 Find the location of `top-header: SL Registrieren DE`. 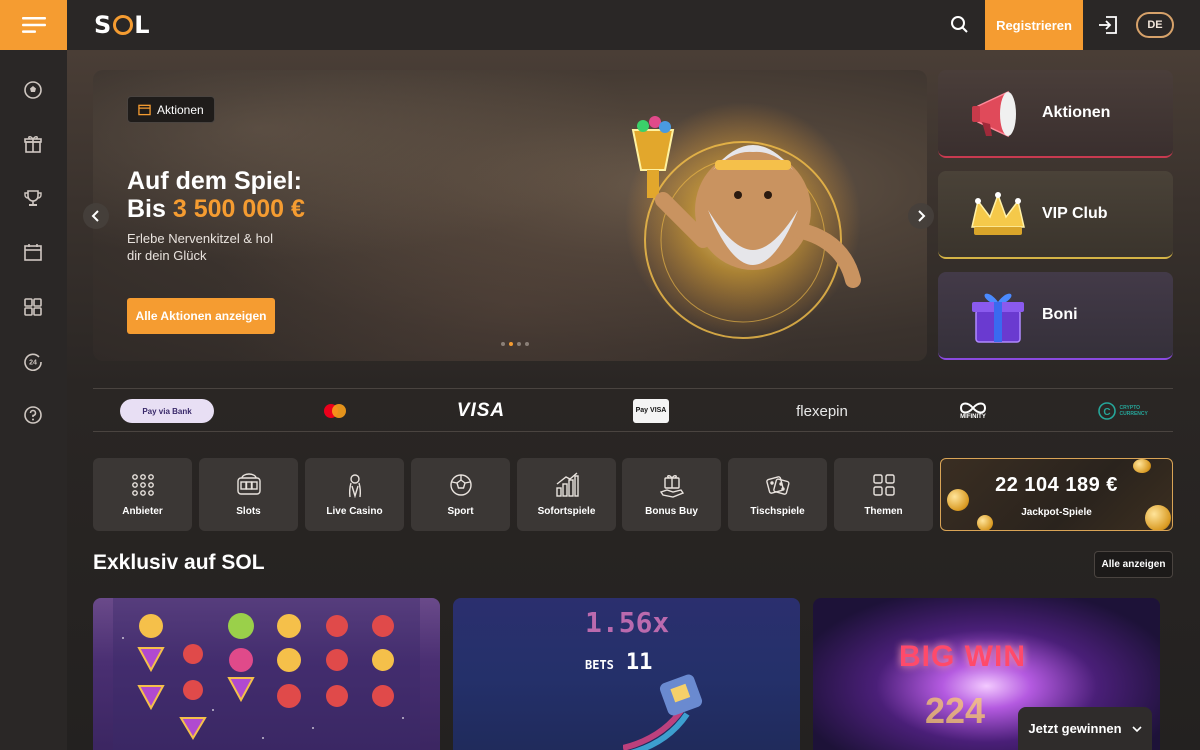

top-header: SL Registrieren DE is located at coordinates (633, 25).